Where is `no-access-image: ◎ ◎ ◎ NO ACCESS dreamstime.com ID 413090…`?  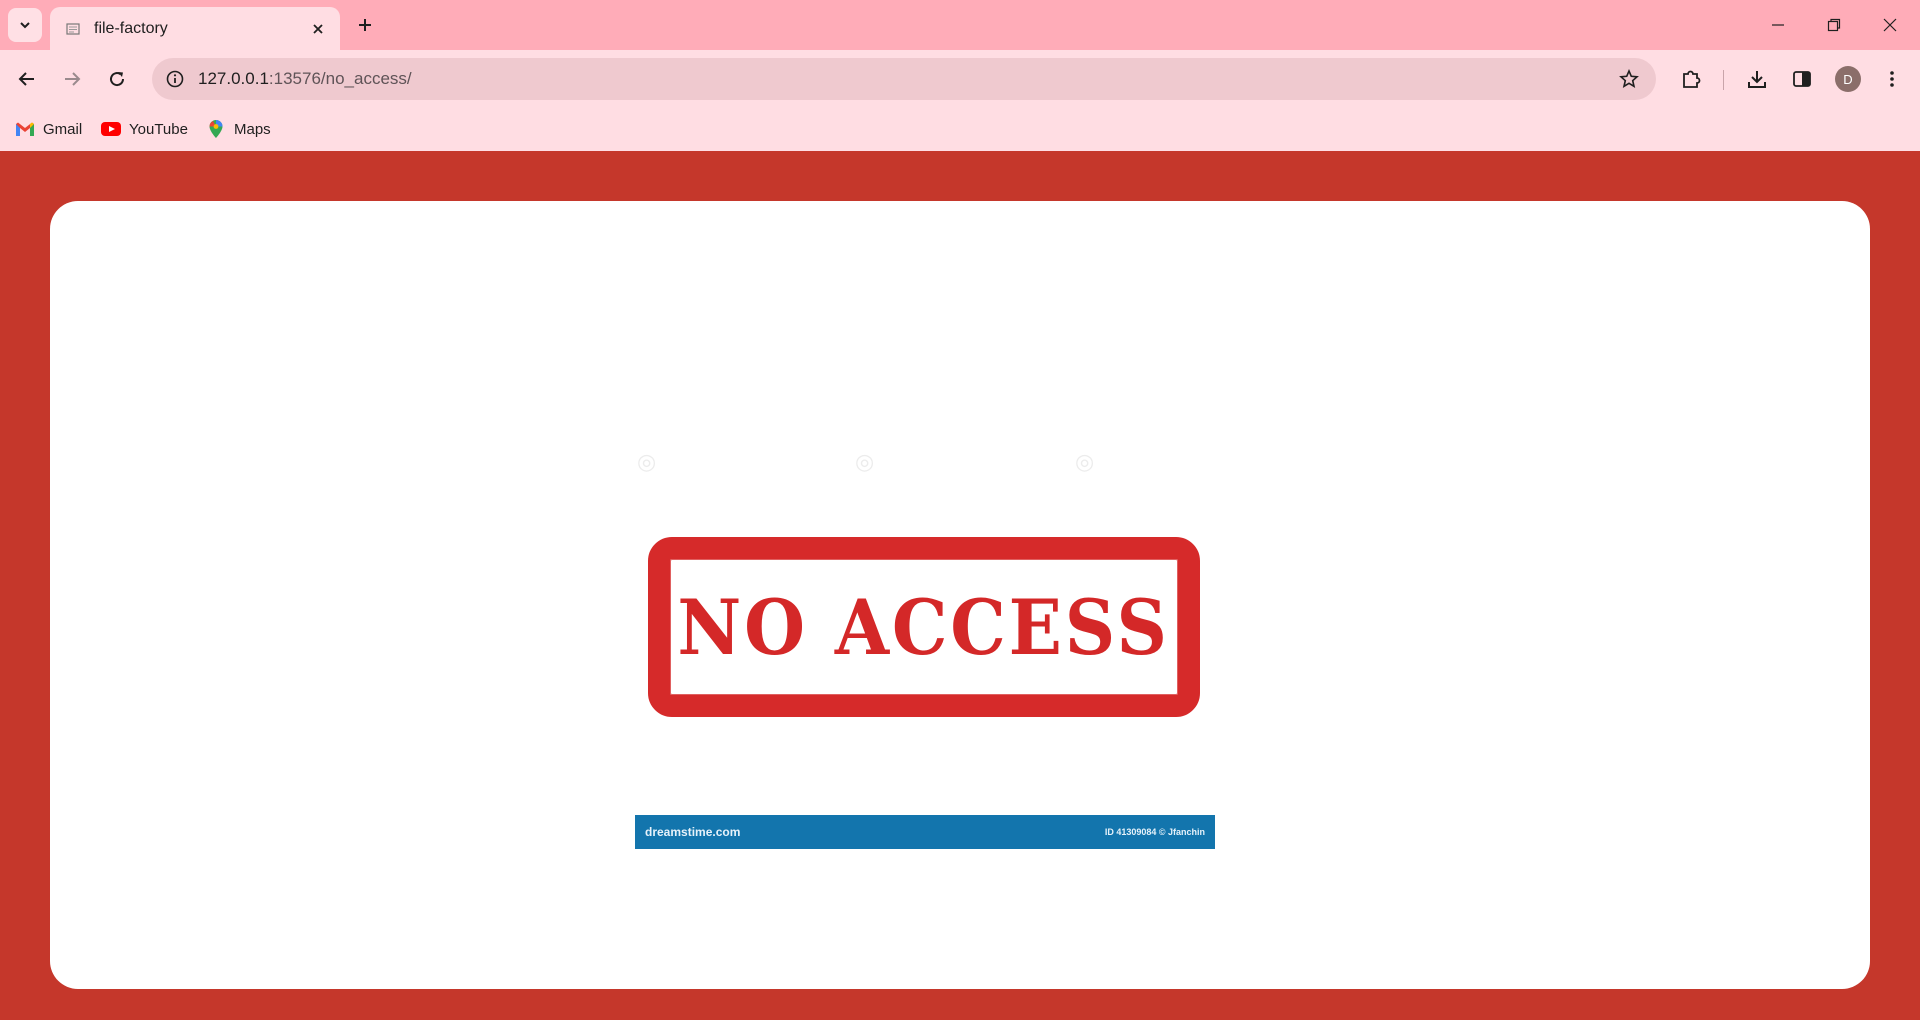 no-access-image: ◎ ◎ ◎ NO ACCESS dreamstime.com ID 413090… is located at coordinates (925, 649).